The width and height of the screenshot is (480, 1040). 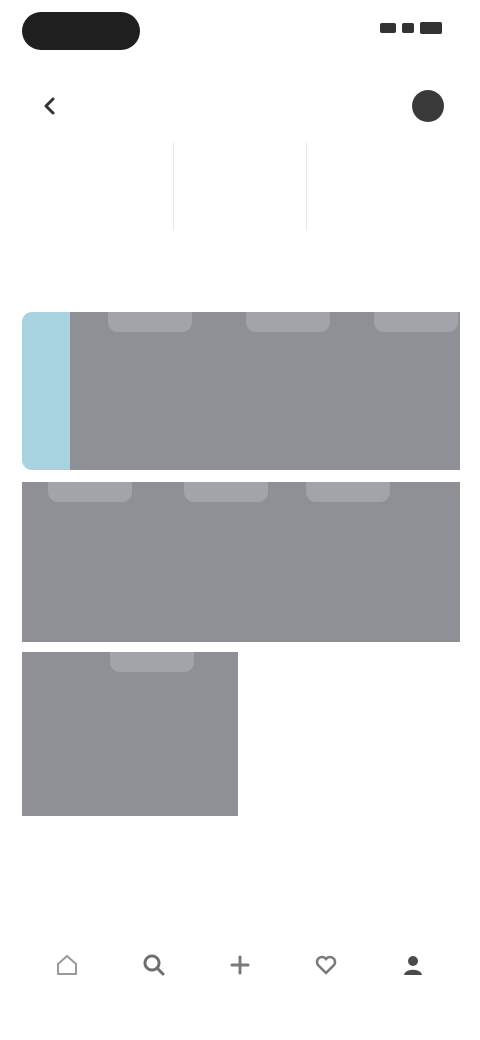 I want to click on heart-icon, so click(x=326, y=965).